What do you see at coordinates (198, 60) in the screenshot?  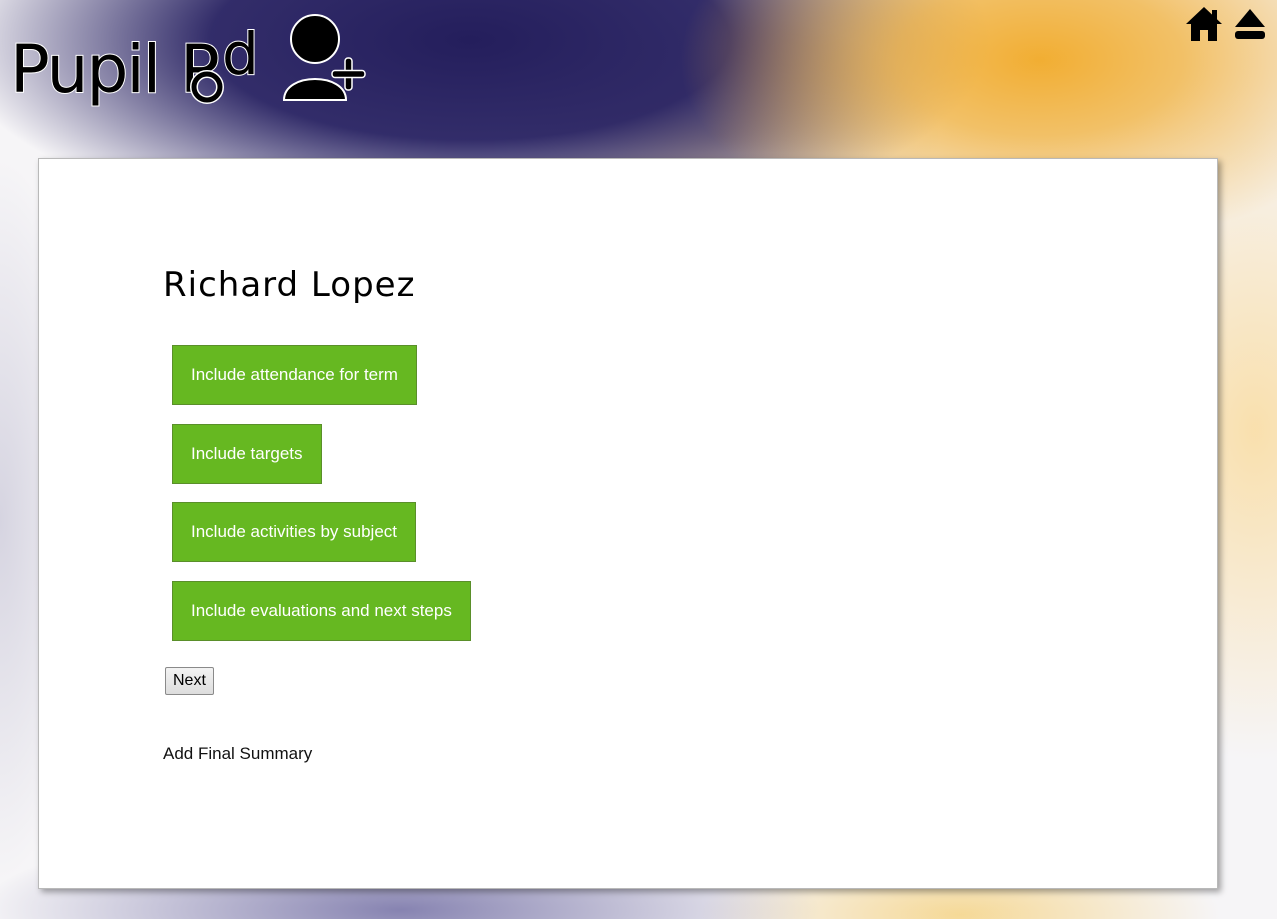 I see `pupilpod-logo: Pupil P d` at bounding box center [198, 60].